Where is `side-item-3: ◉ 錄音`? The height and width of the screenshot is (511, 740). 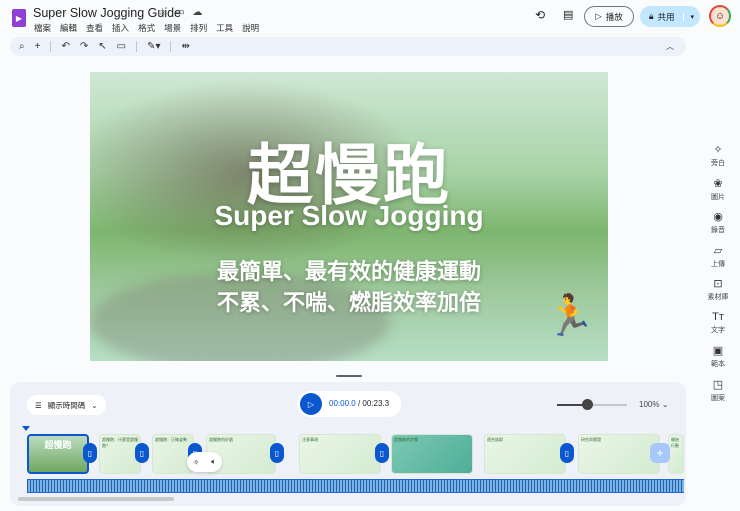
side-item-3: ◉ 錄音 is located at coordinates (718, 222).